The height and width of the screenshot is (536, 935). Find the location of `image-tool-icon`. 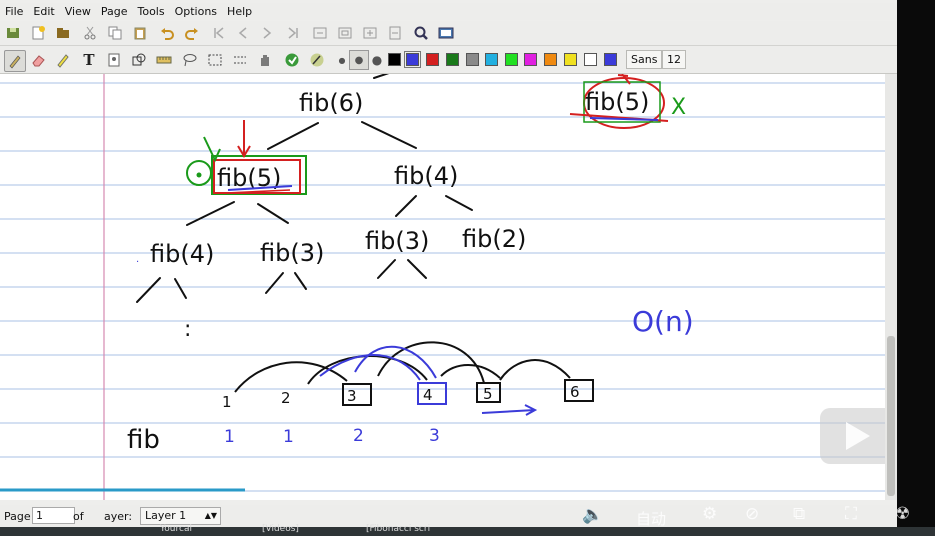

image-tool-icon is located at coordinates (114, 60).